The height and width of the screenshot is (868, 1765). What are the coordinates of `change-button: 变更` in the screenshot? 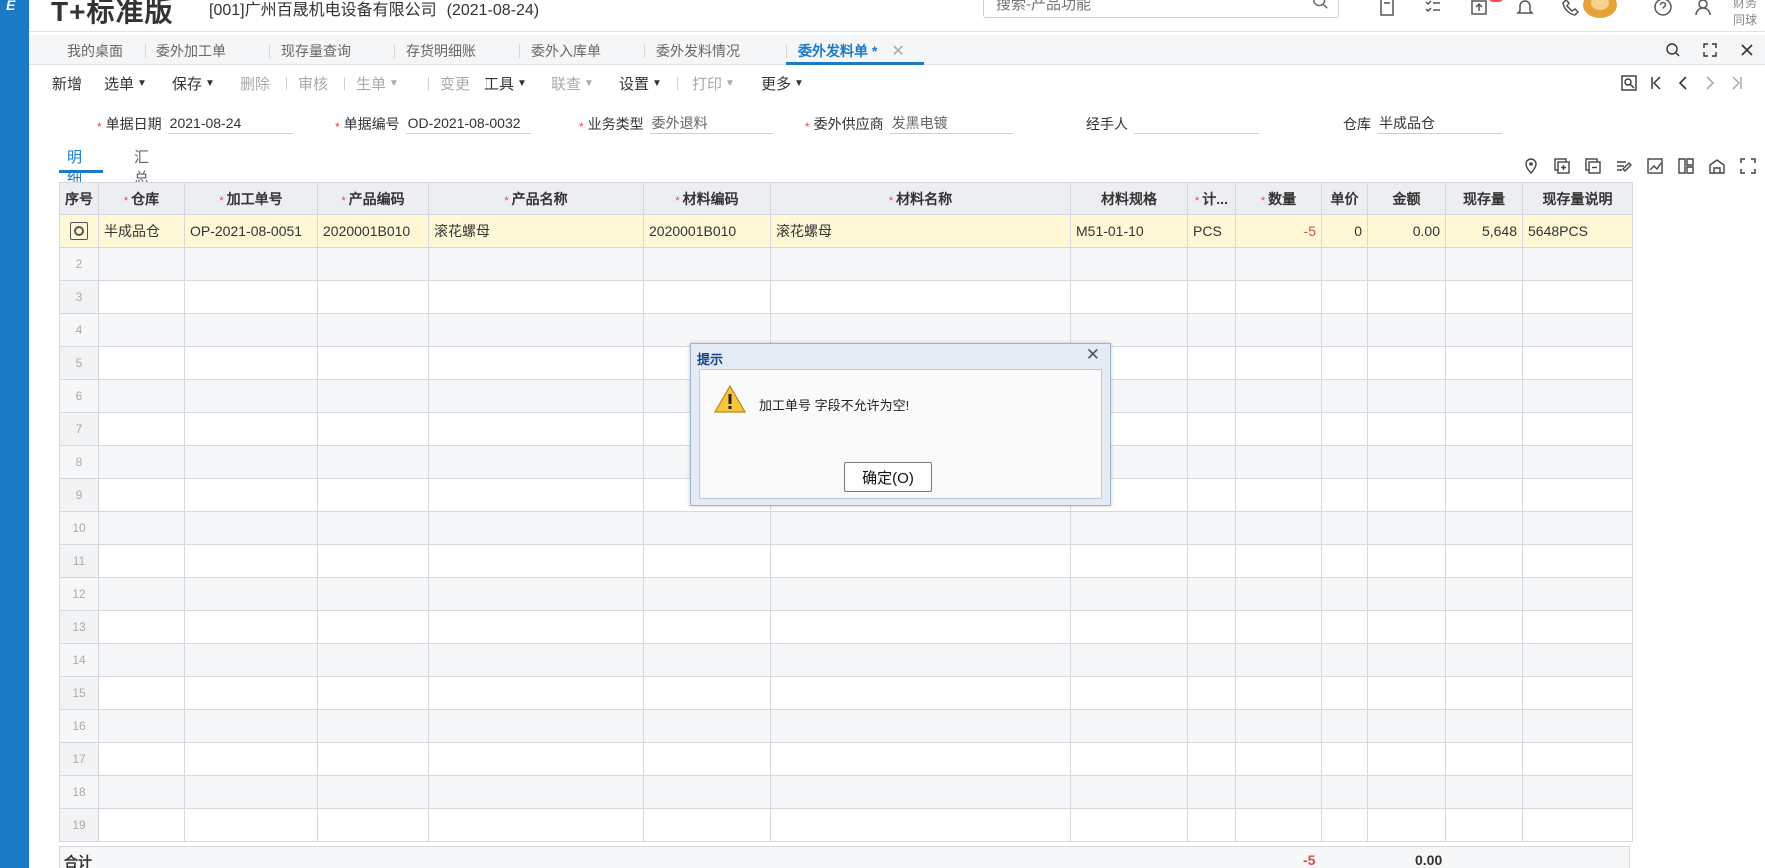 It's located at (455, 83).